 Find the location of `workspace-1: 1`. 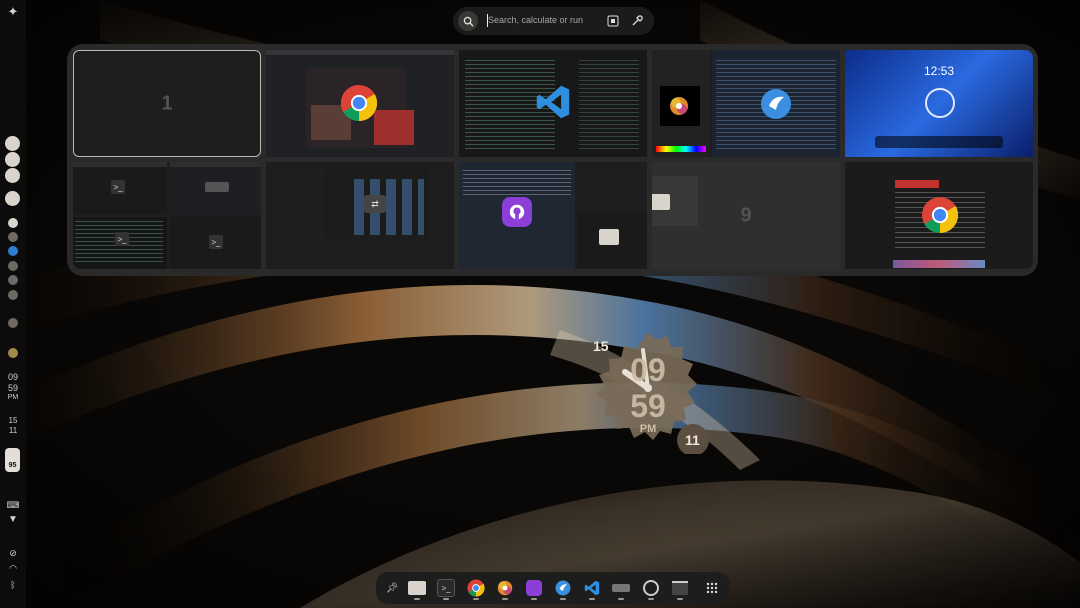

workspace-1: 1 is located at coordinates (167, 103).